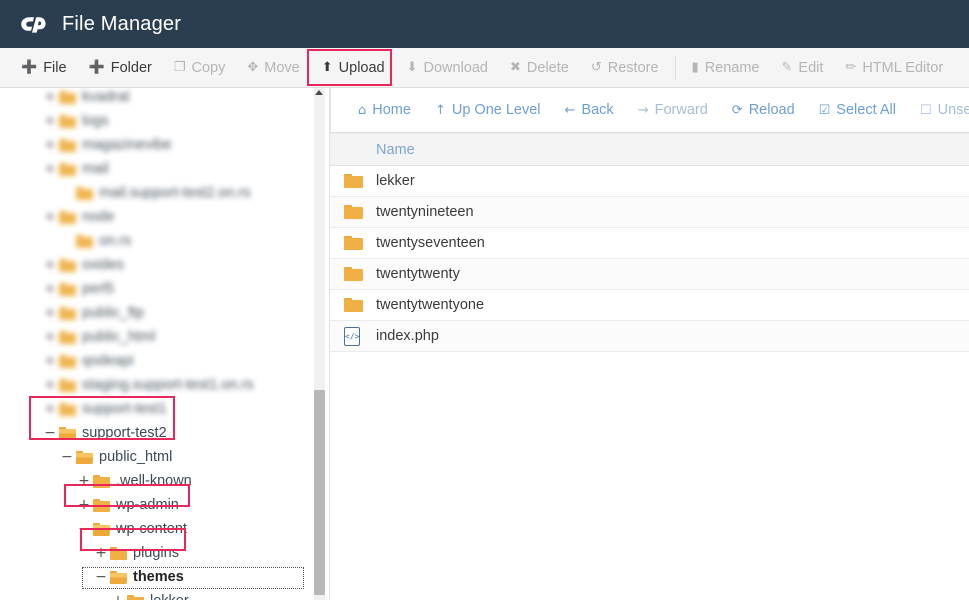 This screenshot has width=969, height=600. What do you see at coordinates (672, 305) in the screenshot?
I see `row-name-cell: twentytwentyone` at bounding box center [672, 305].